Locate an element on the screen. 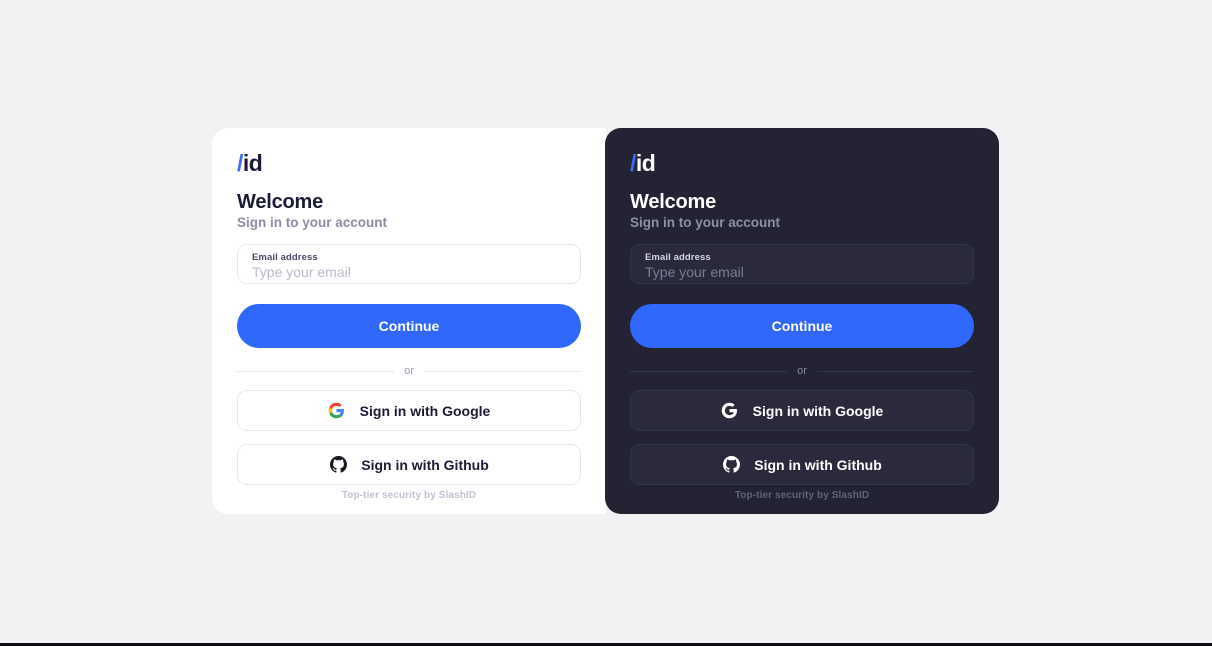  google-signin-button-dark: Sign in with Google is located at coordinates (802, 411).